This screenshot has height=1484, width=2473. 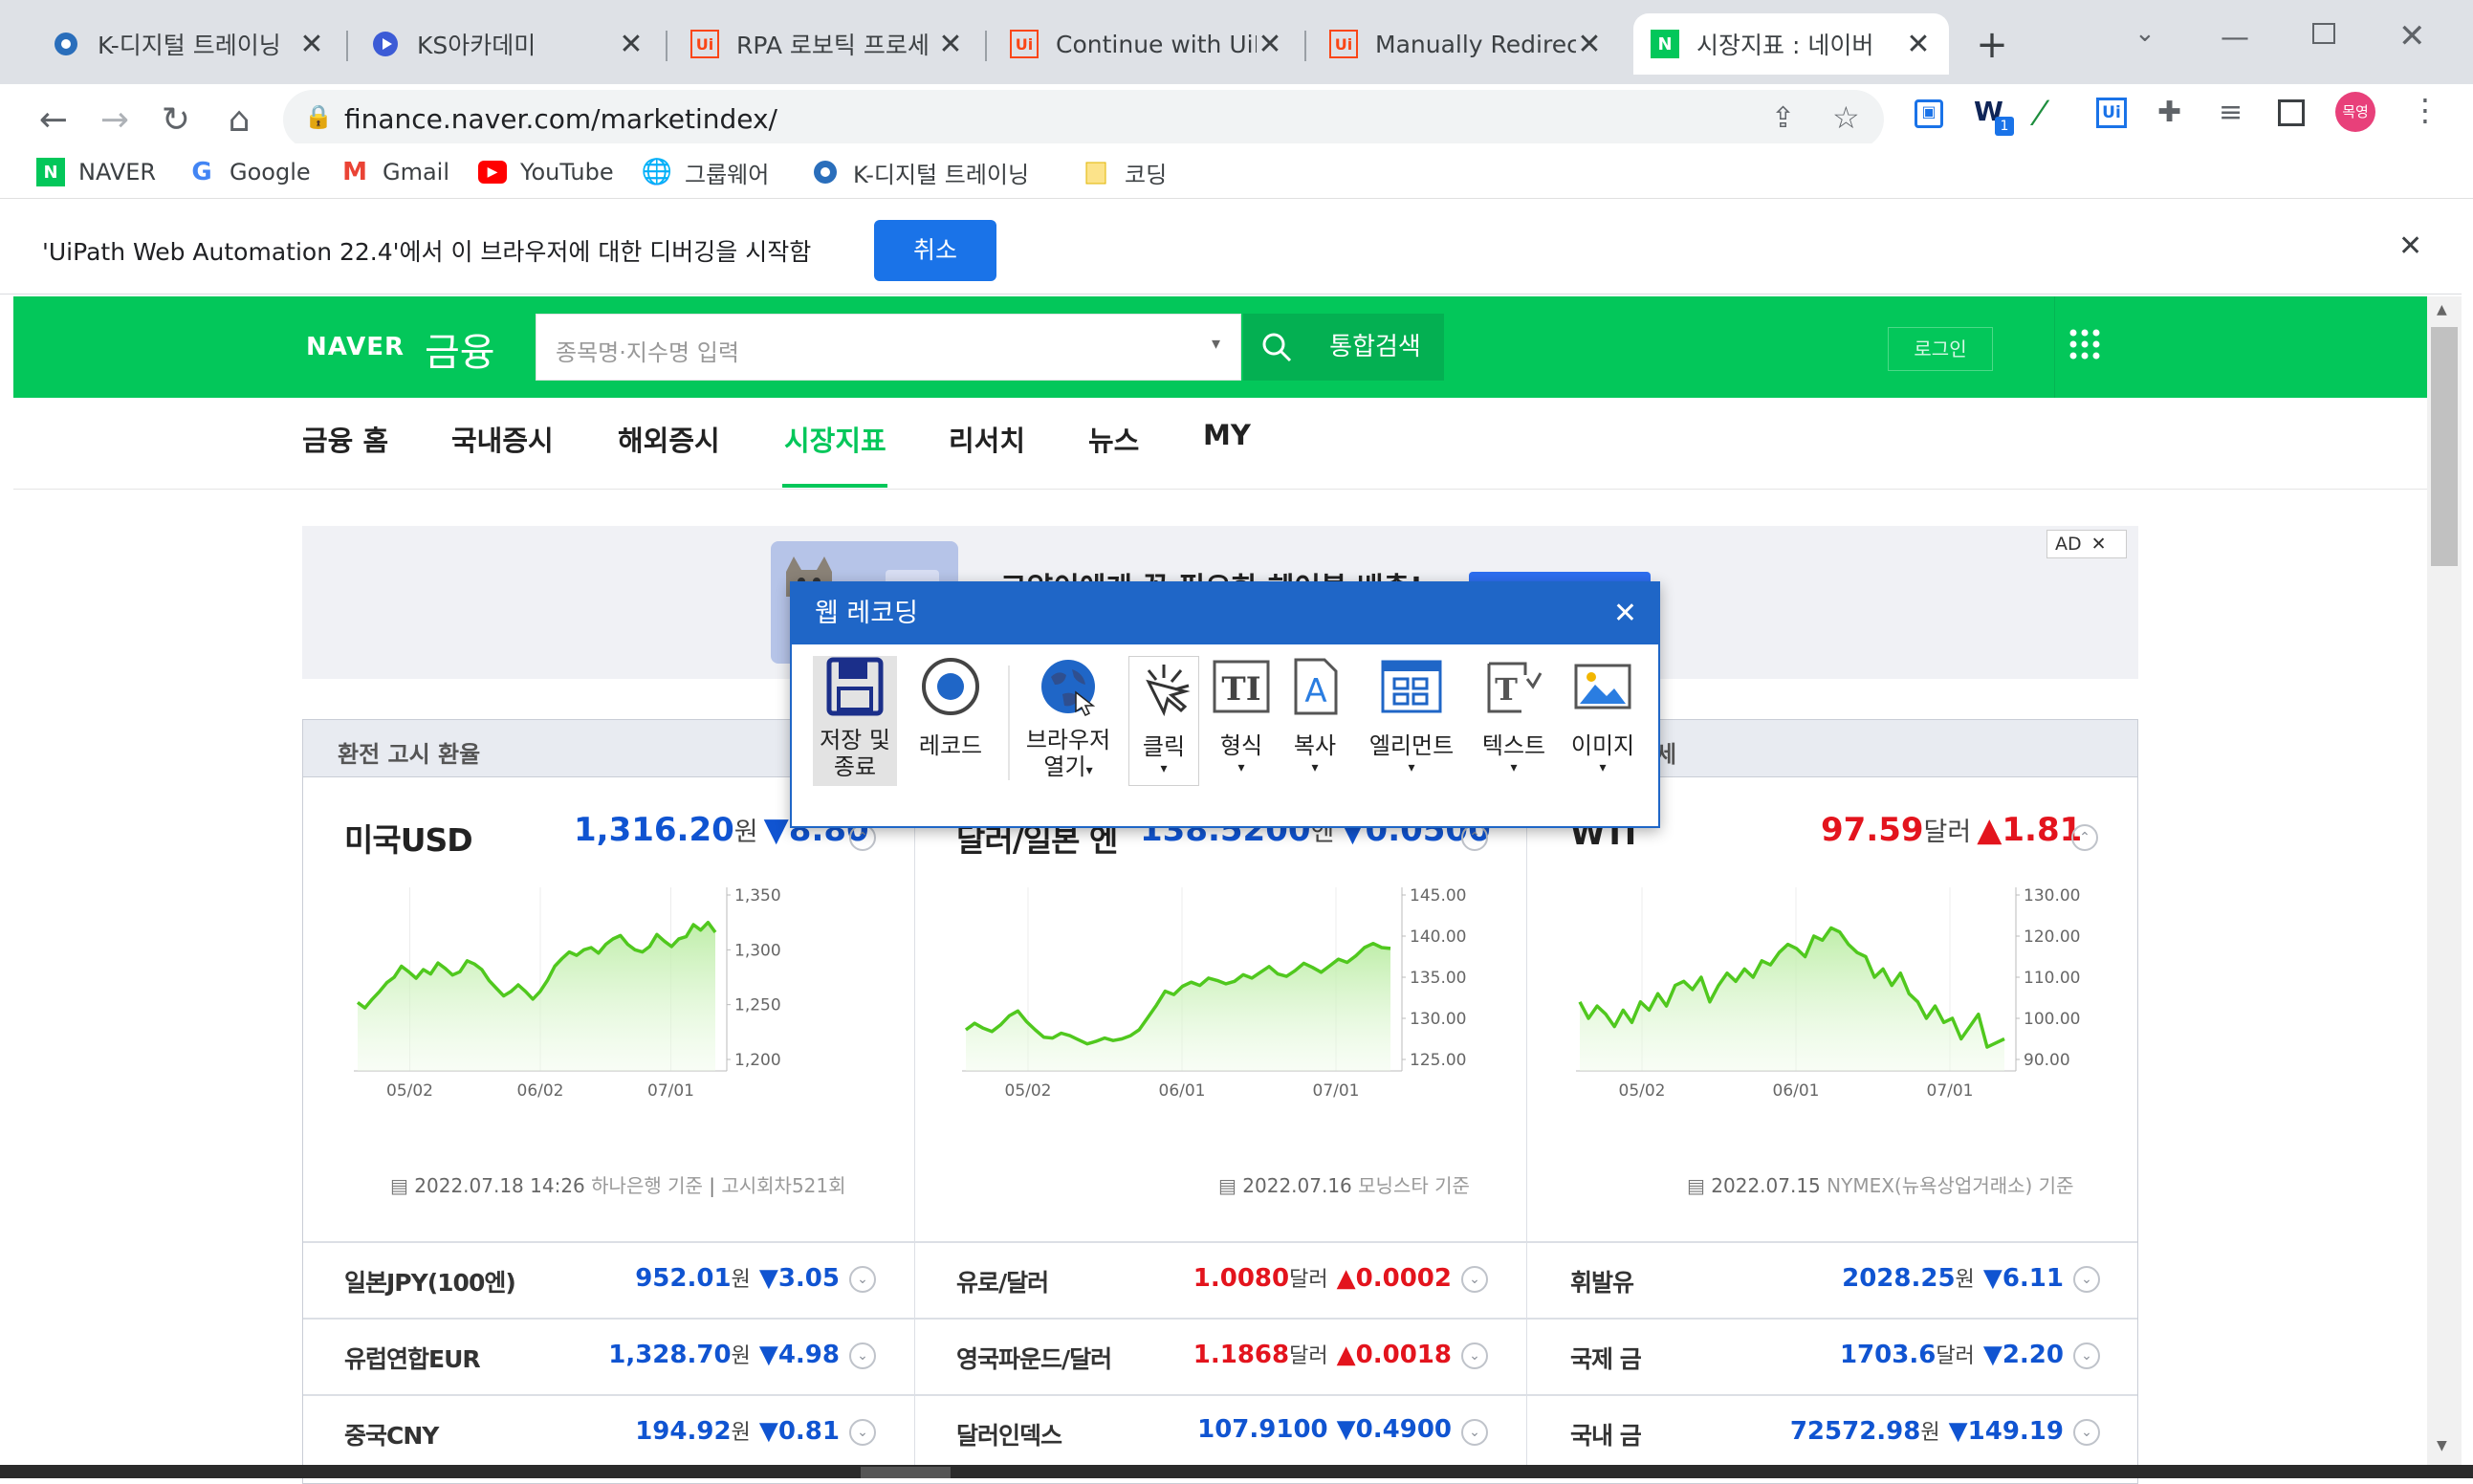 What do you see at coordinates (430, 1281) in the screenshot?
I see `rate-name: 일본JPY(100엔)` at bounding box center [430, 1281].